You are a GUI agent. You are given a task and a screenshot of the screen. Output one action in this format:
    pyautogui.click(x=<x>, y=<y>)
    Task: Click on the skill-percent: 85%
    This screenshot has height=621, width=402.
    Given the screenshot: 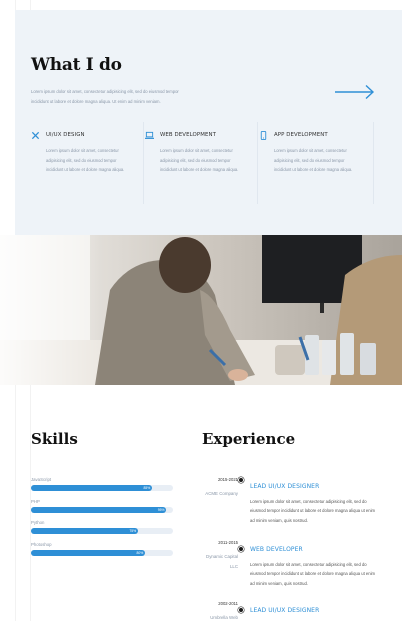 What is the action you would take?
    pyautogui.click(x=147, y=488)
    